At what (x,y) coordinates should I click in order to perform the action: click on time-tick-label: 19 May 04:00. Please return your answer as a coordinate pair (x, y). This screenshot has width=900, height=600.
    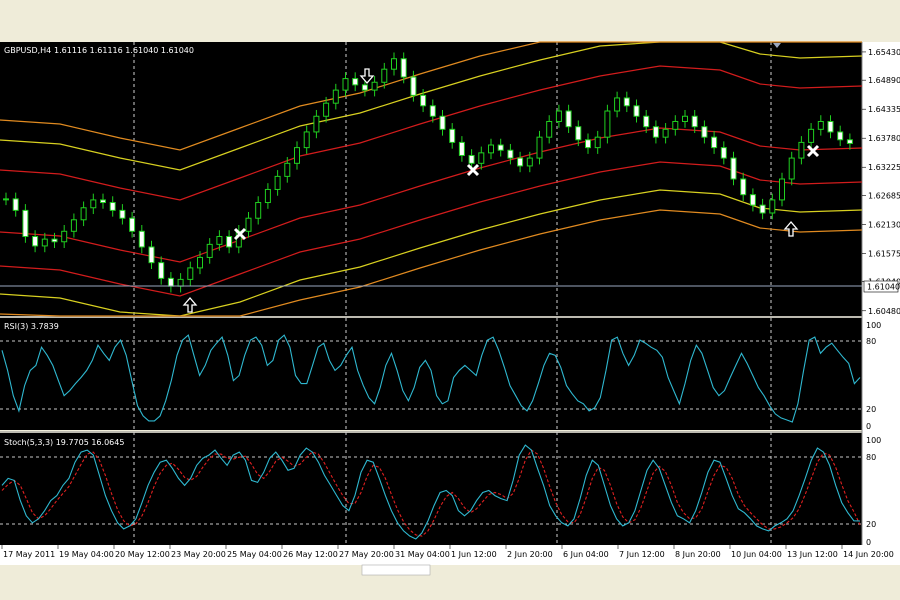
    Looking at the image, I should click on (86, 554).